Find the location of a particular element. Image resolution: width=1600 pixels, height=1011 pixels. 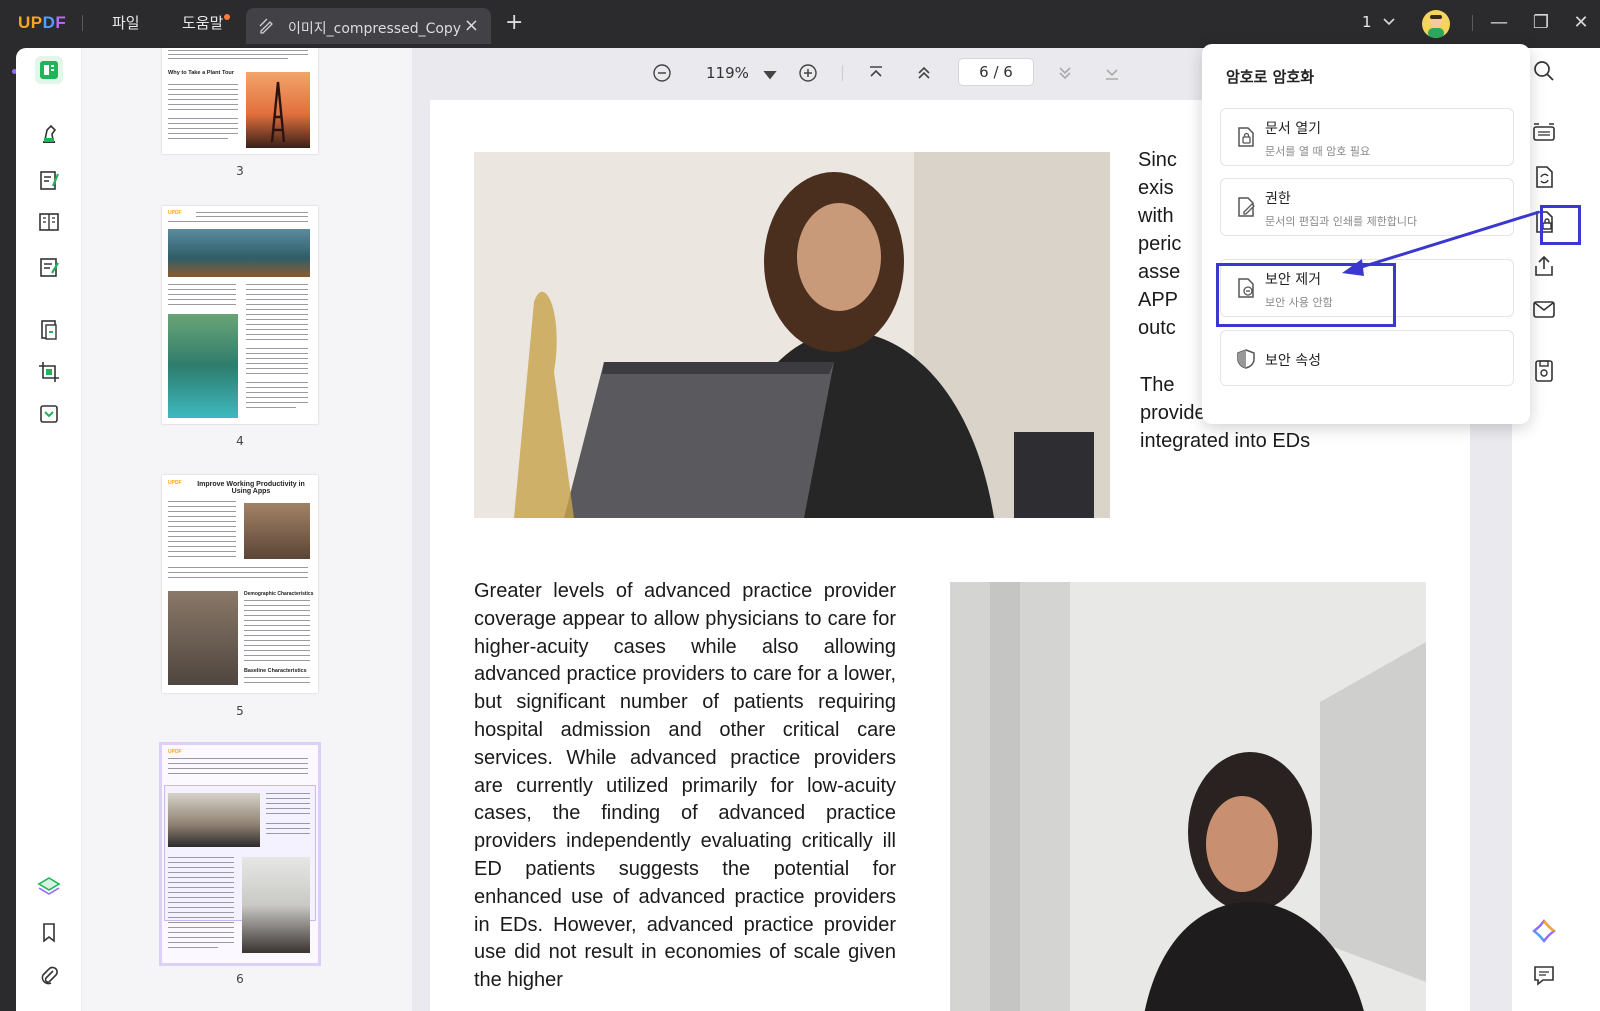

updf-logo: UPDF is located at coordinates (42, 22).